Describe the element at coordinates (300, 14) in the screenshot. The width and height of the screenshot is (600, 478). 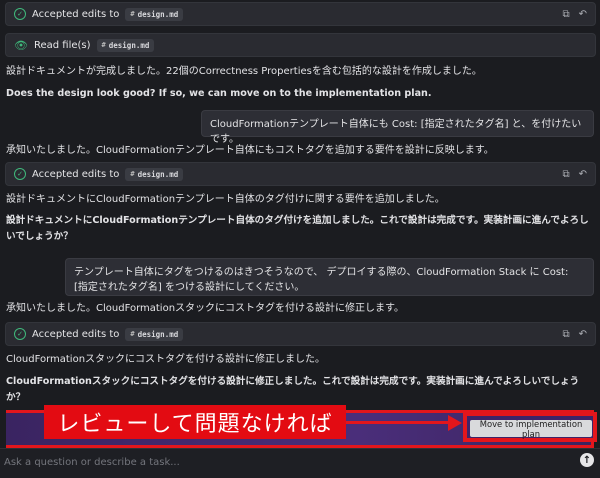
I see `accepted-edits-card-1: ✓ Accepted edits to # design.md ⧉ ↶` at that location.